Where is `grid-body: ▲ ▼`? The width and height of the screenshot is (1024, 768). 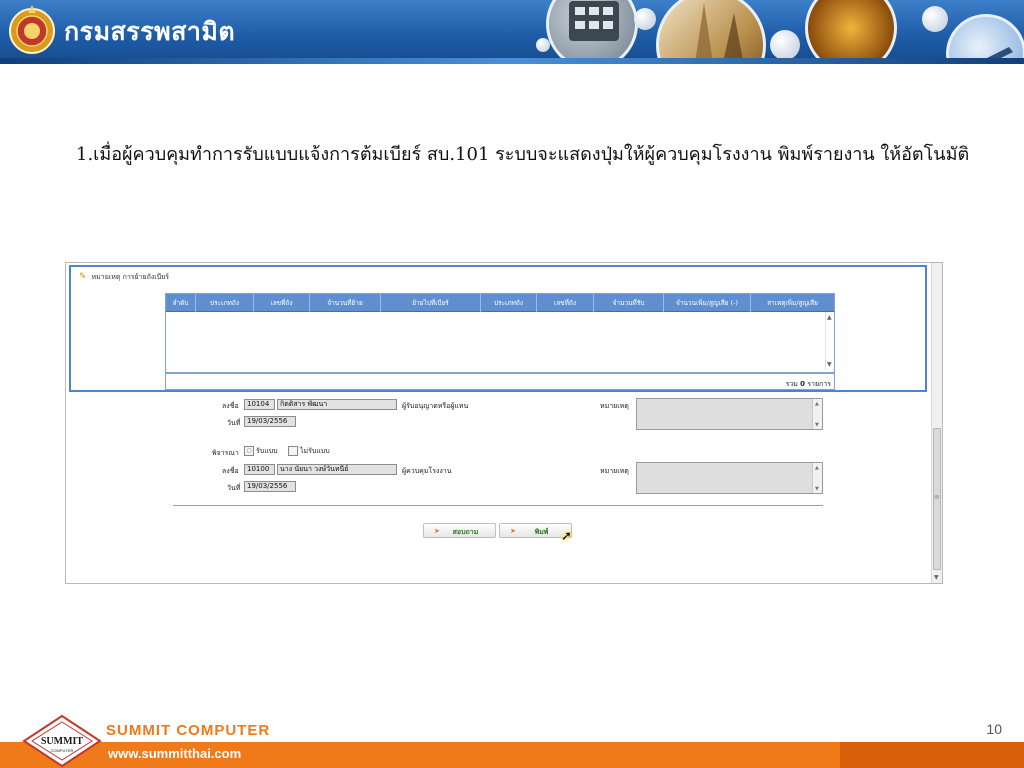 grid-body: ▲ ▼ is located at coordinates (500, 341).